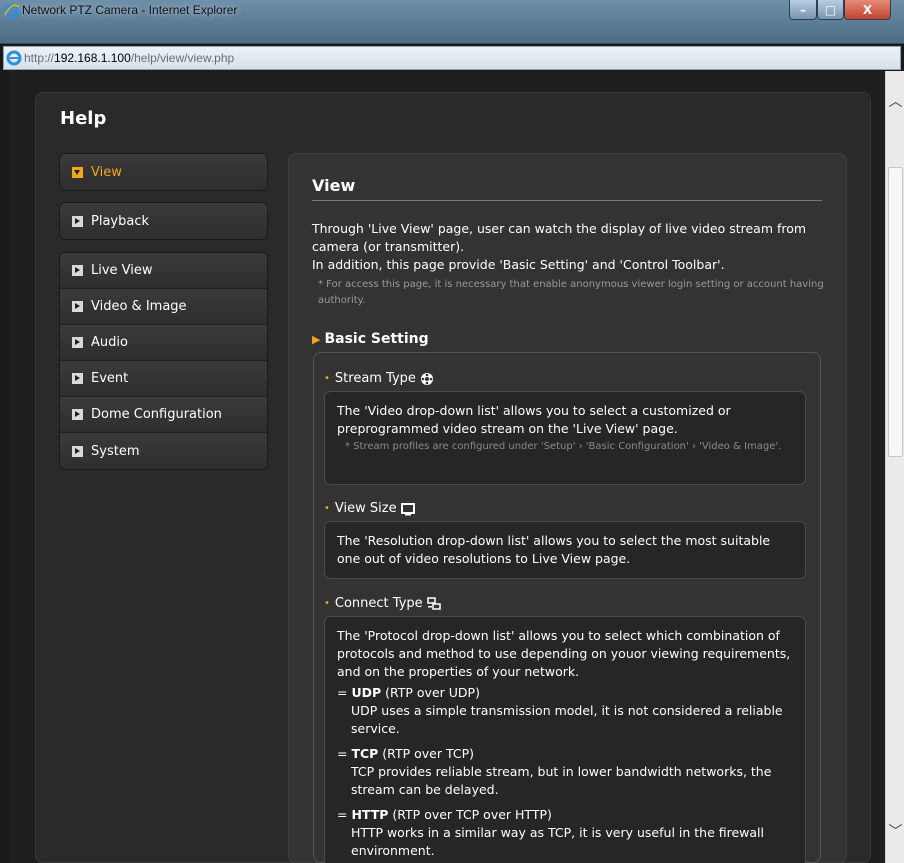  What do you see at coordinates (430, 692) in the screenshot?
I see `protocol-udp-sub: (RTP over UDP)` at bounding box center [430, 692].